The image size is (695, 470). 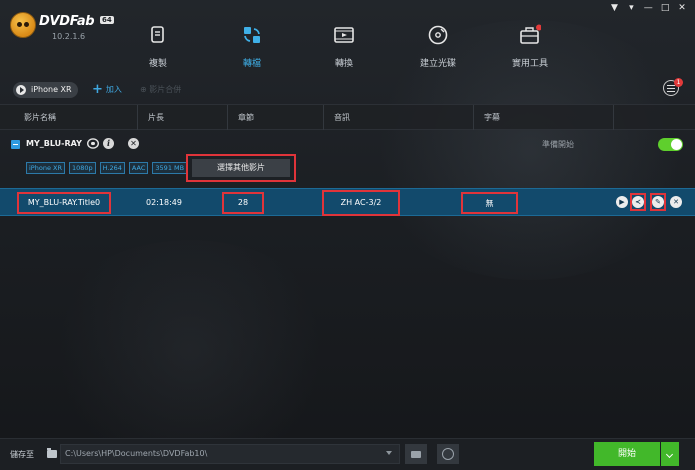 What do you see at coordinates (15, 144) in the screenshot?
I see `source-collapse-checkbox` at bounding box center [15, 144].